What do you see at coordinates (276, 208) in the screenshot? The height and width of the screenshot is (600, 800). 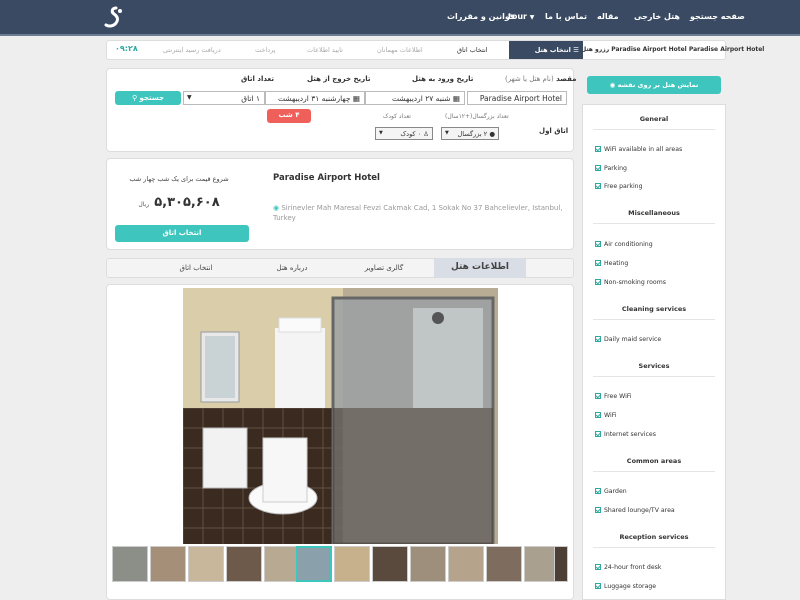 I see `map-pin-icon: ◉` at bounding box center [276, 208].